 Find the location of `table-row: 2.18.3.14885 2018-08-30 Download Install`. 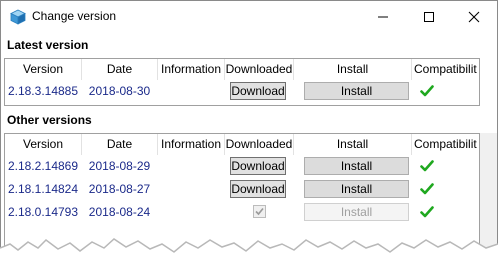

table-row: 2.18.3.14885 2018-08-30 Download Install is located at coordinates (242, 91).